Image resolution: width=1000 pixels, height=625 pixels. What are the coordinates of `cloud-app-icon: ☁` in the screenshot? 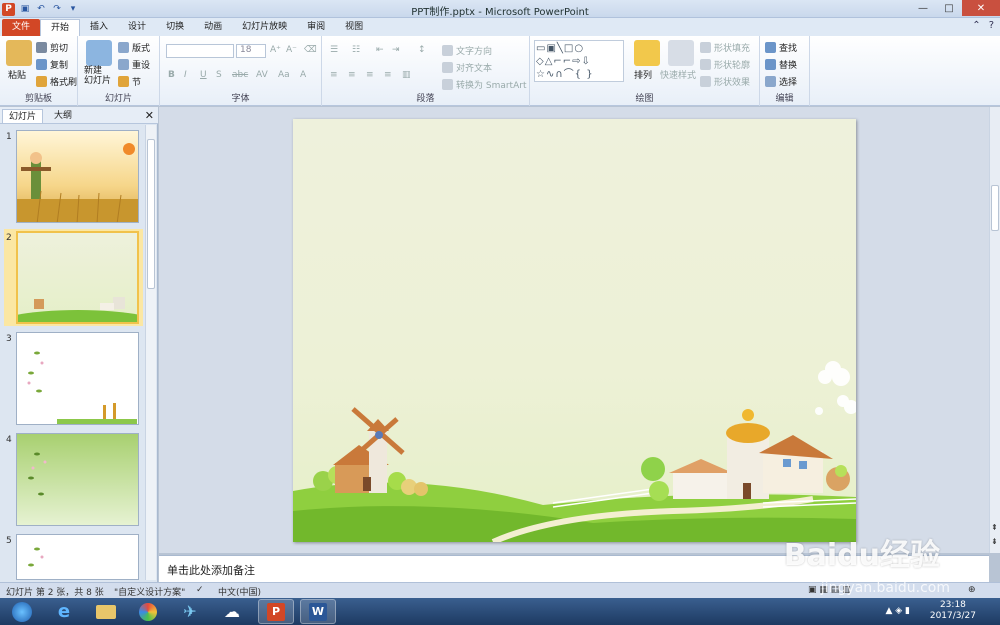 It's located at (232, 611).